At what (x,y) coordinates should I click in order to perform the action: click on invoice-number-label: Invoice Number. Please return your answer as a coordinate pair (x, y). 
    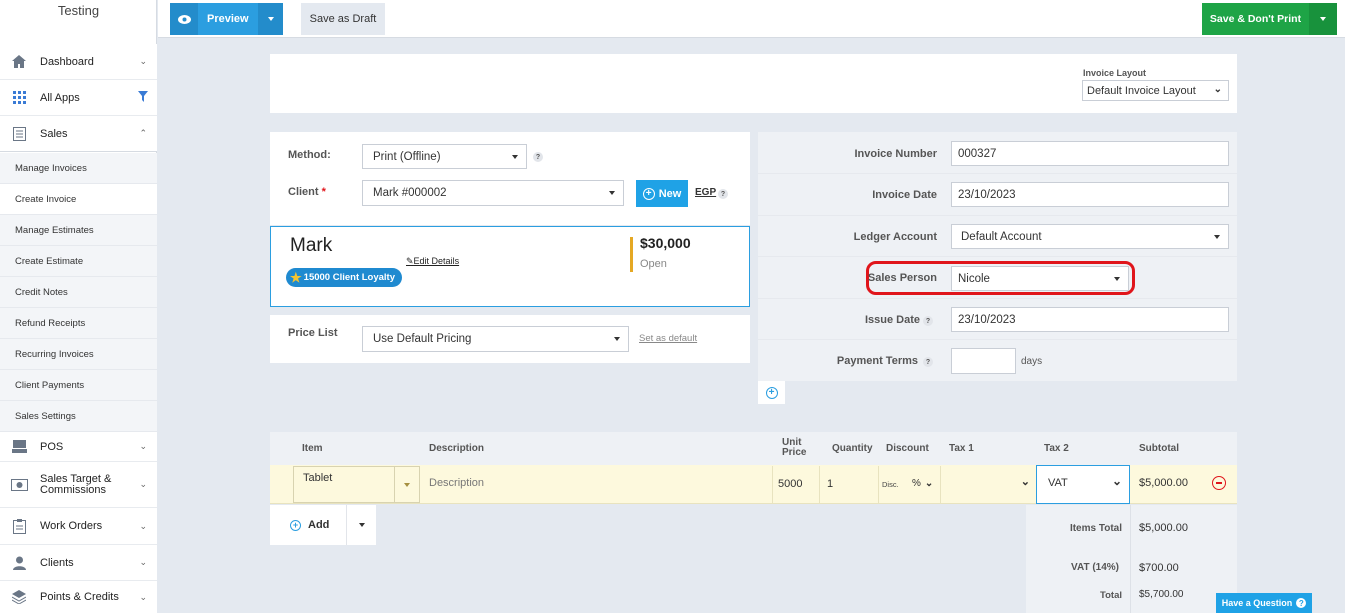
    Looking at the image, I should click on (895, 154).